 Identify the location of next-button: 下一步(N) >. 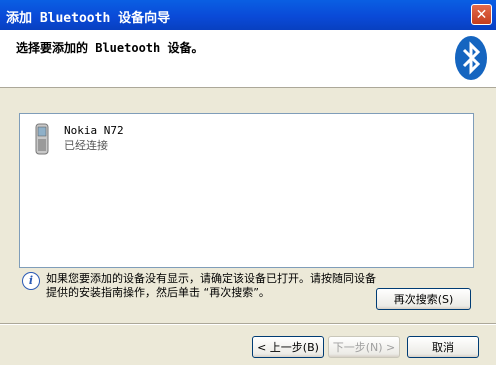
(364, 347).